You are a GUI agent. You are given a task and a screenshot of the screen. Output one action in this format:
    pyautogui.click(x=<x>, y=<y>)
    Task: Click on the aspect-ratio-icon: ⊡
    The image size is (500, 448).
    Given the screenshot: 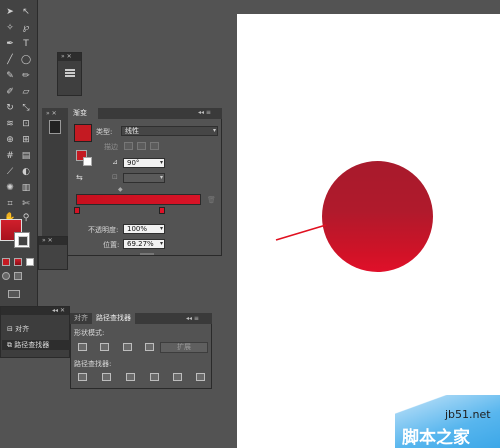 What is the action you would take?
    pyautogui.click(x=115, y=177)
    